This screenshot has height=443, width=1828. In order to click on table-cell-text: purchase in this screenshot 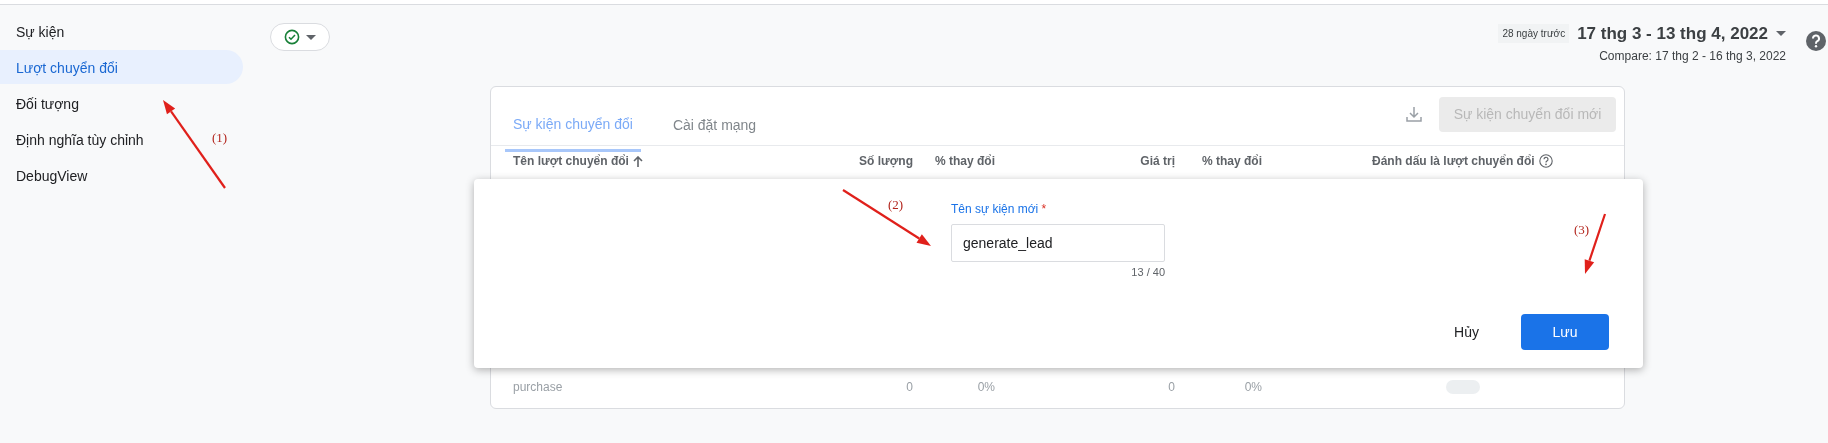, I will do `click(538, 387)`.